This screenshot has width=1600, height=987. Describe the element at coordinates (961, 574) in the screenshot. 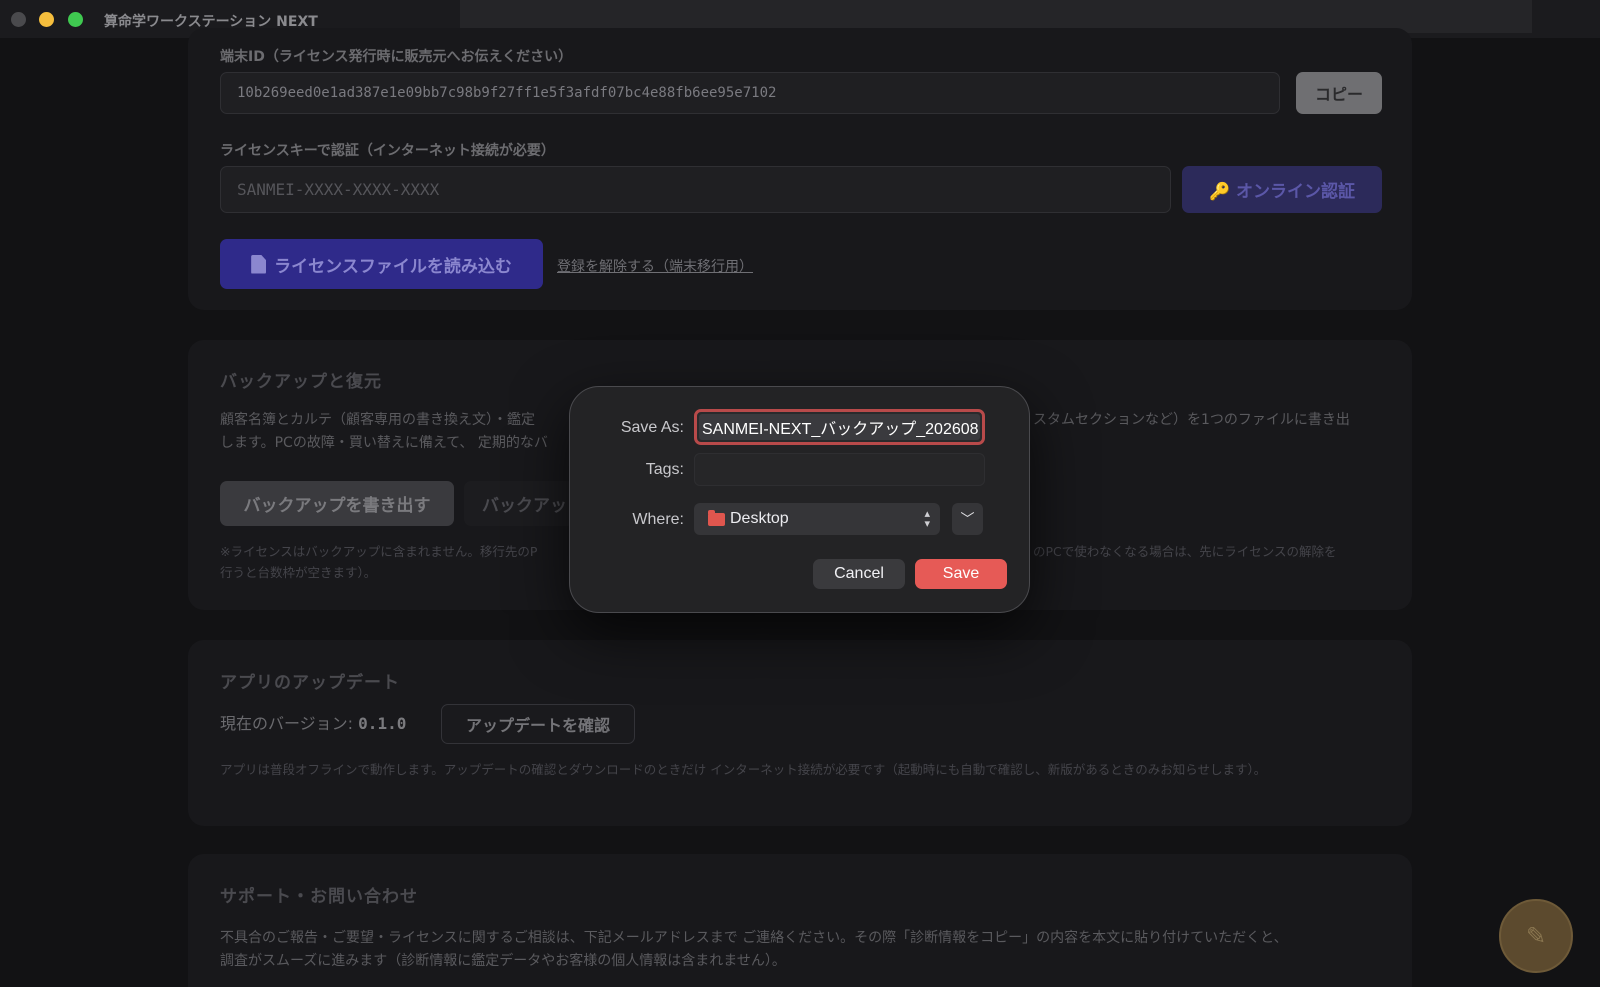

I see `save-button: Save` at that location.